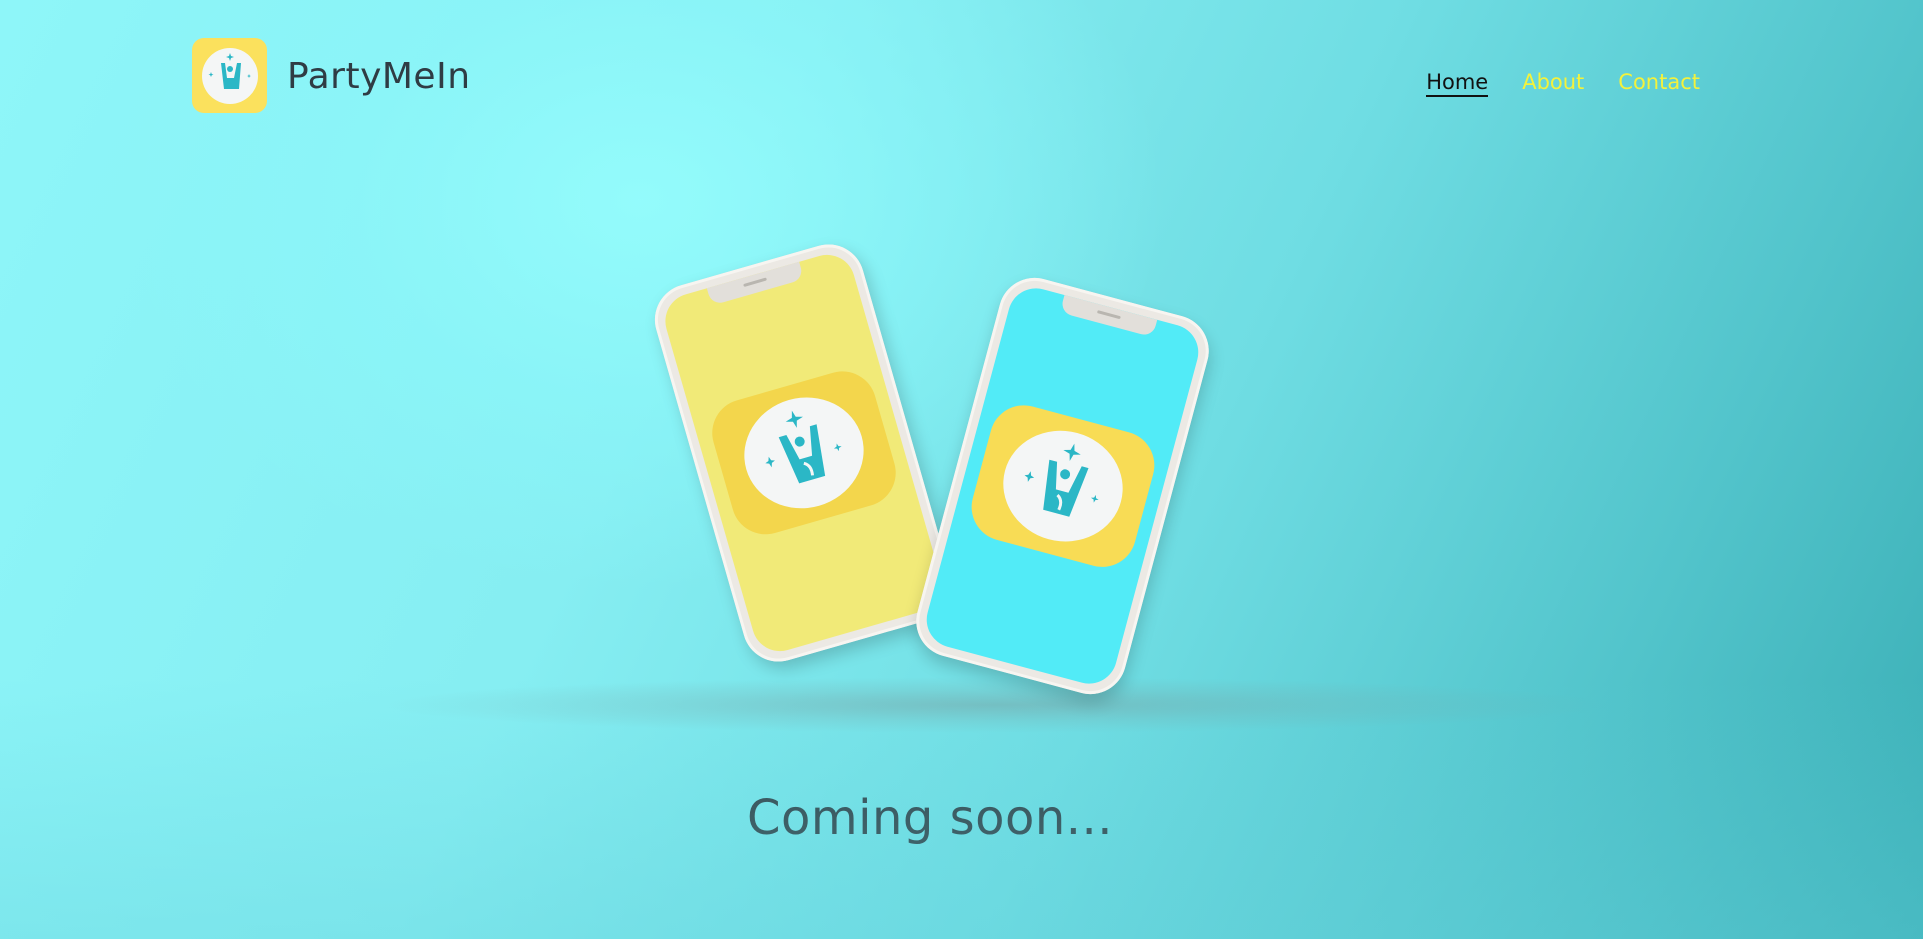 The image size is (1923, 939). I want to click on phone-mockup-blue, so click(1062, 486).